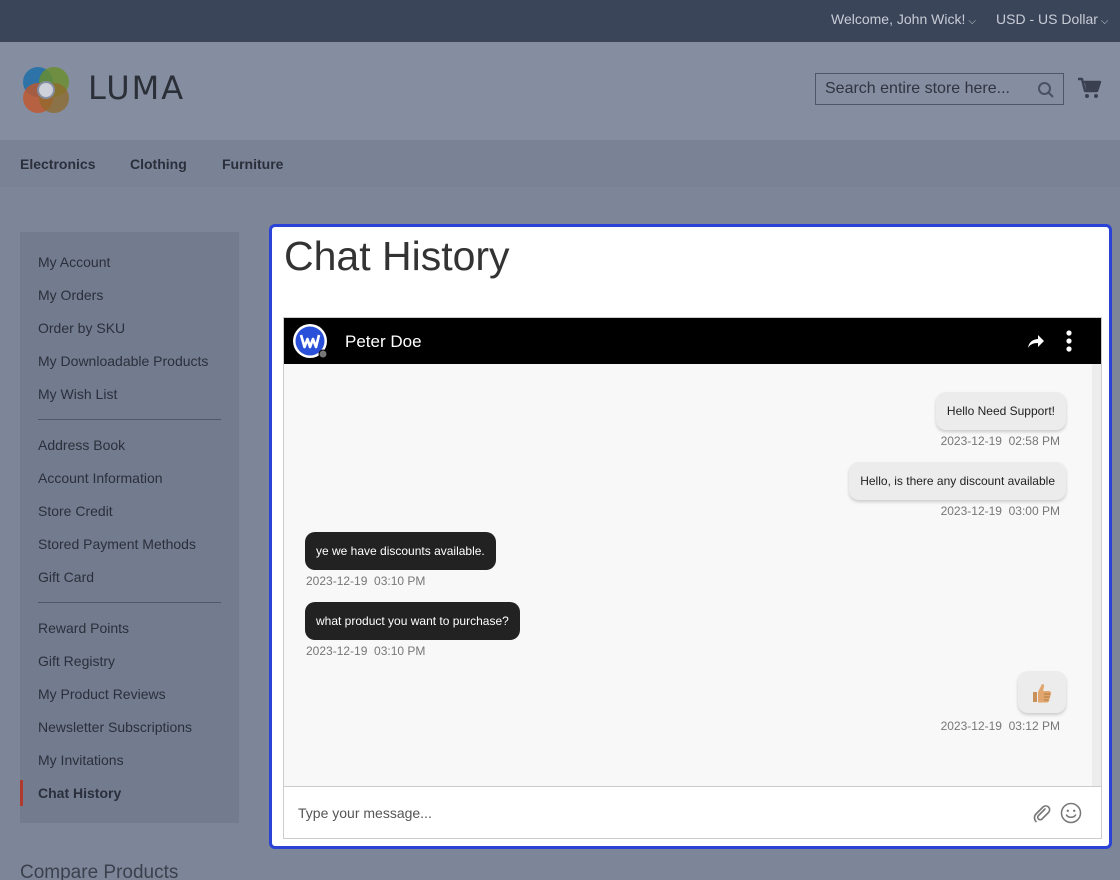 The image size is (1120, 880). I want to click on sidebar-item-downloadable-products: My Downloadable Products, so click(123, 361).